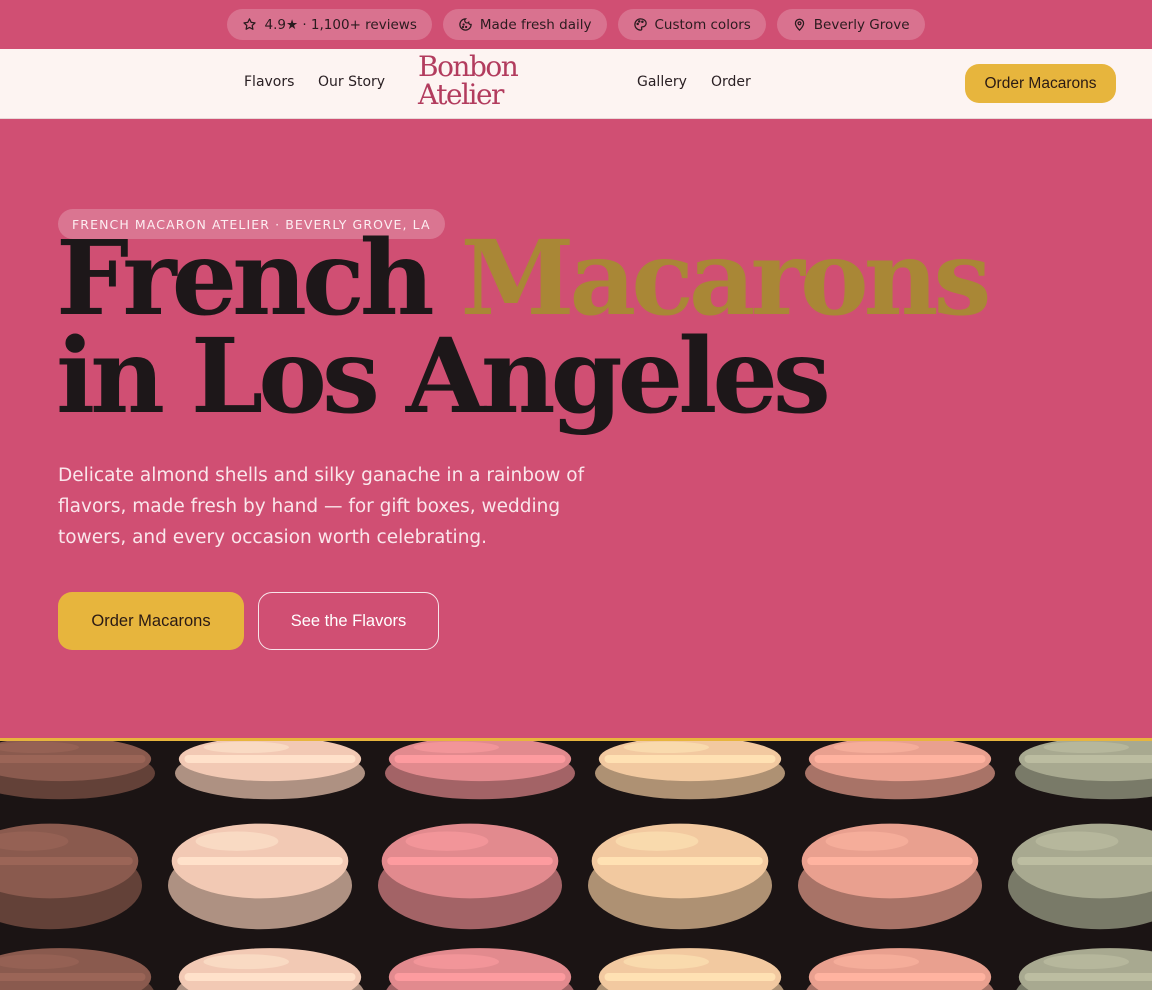 This screenshot has height=990, width=1152. Describe the element at coordinates (151, 621) in the screenshot. I see `order-macarons-button: Order Macarons` at that location.